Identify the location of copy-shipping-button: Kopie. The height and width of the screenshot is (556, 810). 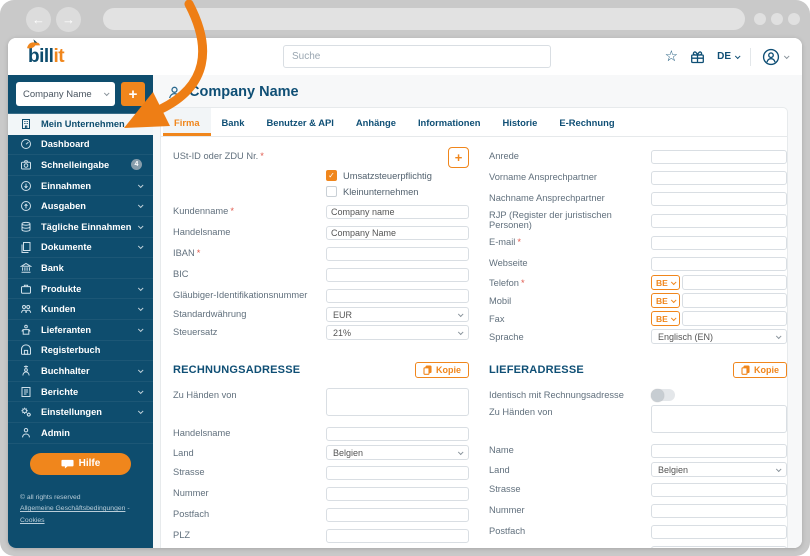
(759, 370).